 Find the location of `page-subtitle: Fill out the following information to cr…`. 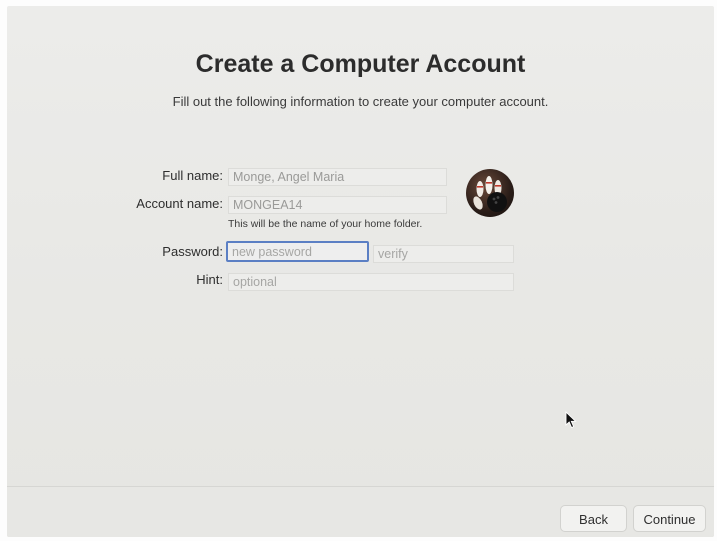

page-subtitle: Fill out the following information to cr… is located at coordinates (360, 101).